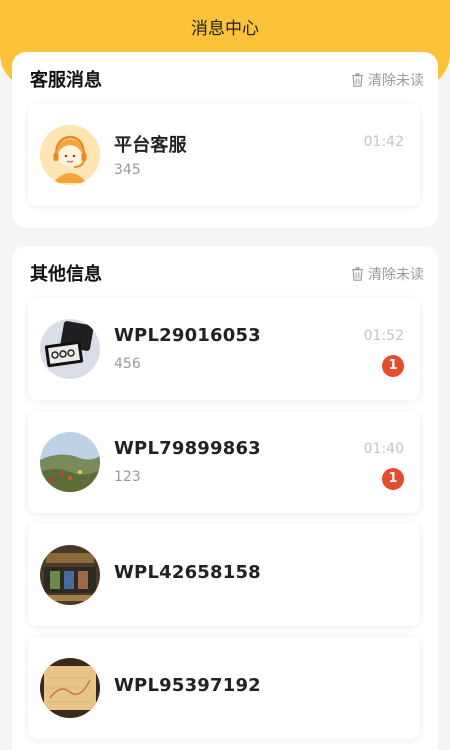 The width and height of the screenshot is (450, 750). Describe the element at coordinates (225, 29) in the screenshot. I see `page-title: 消息中心` at that location.